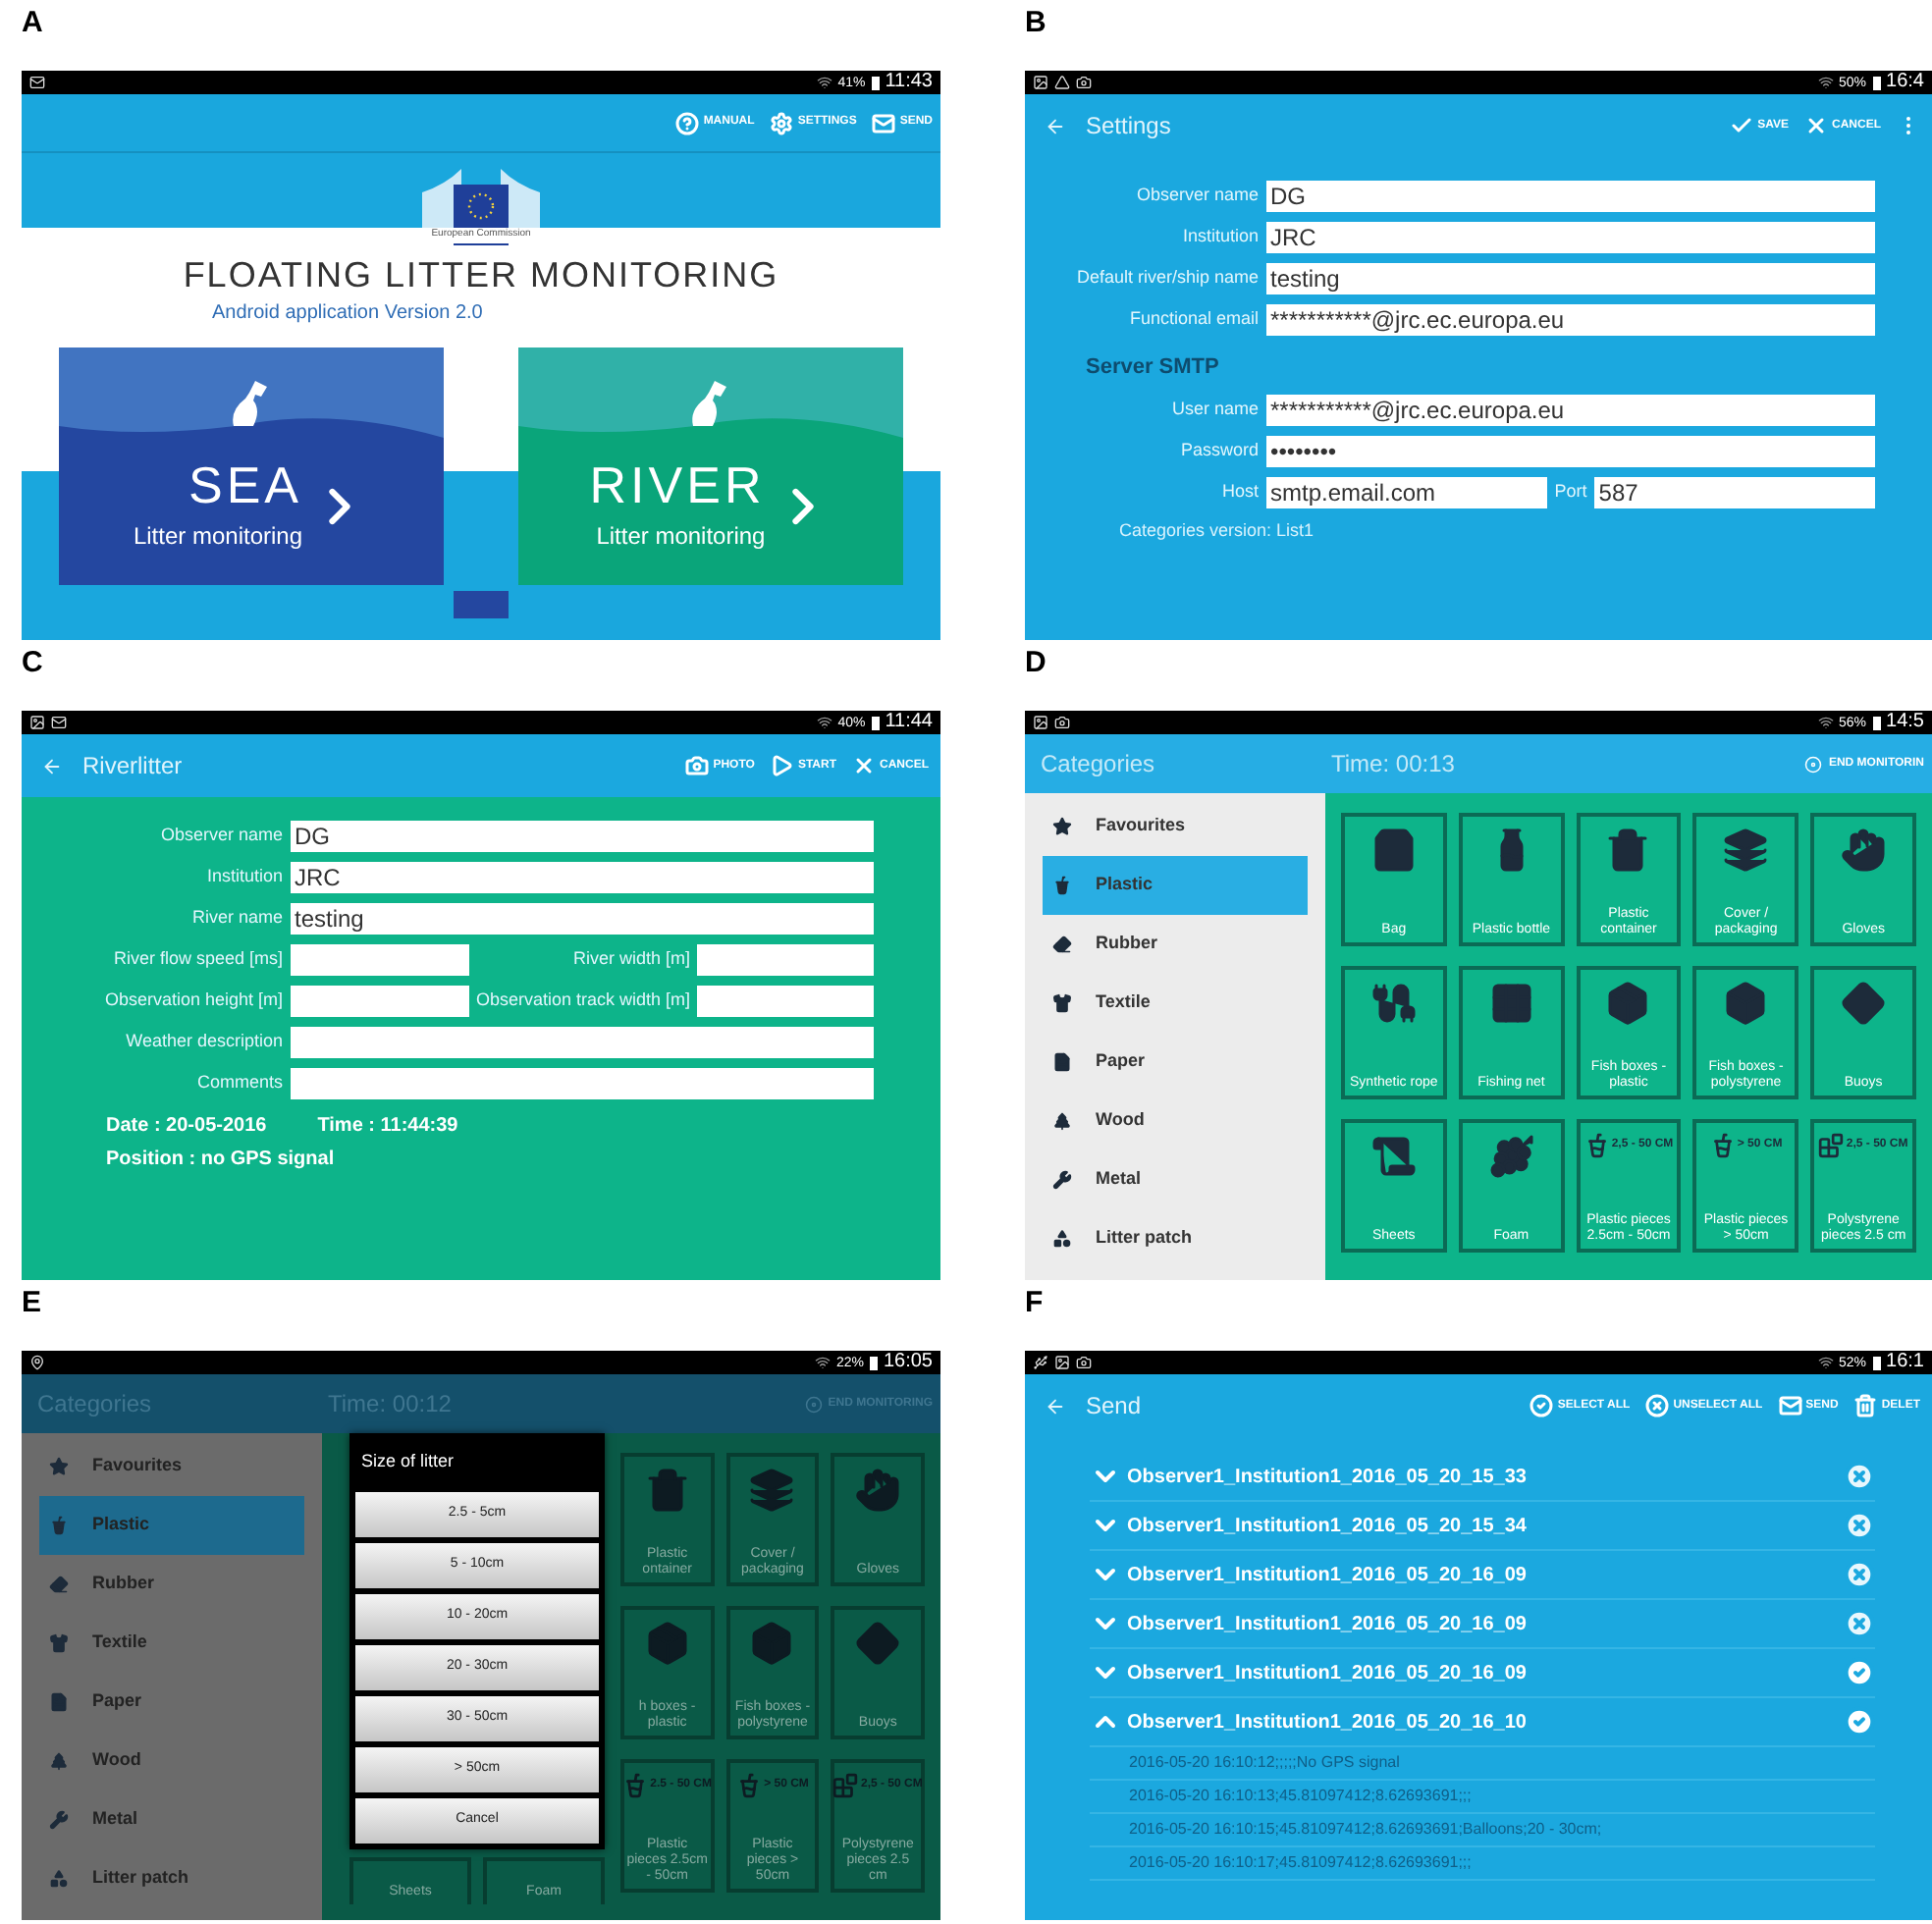 The image size is (1932, 1924). Describe the element at coordinates (1327, 1723) in the screenshot. I see `file-name: Observer1_Institution1_2016_05_20_16_10` at that location.